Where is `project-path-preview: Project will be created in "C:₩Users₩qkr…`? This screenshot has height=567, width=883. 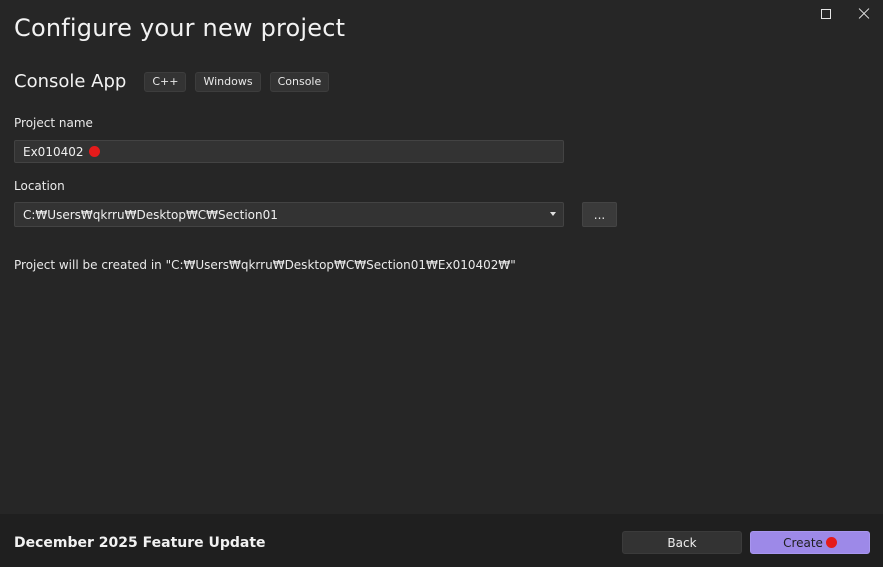
project-path-preview: Project will be created in "C:₩Users₩qkr… is located at coordinates (265, 265).